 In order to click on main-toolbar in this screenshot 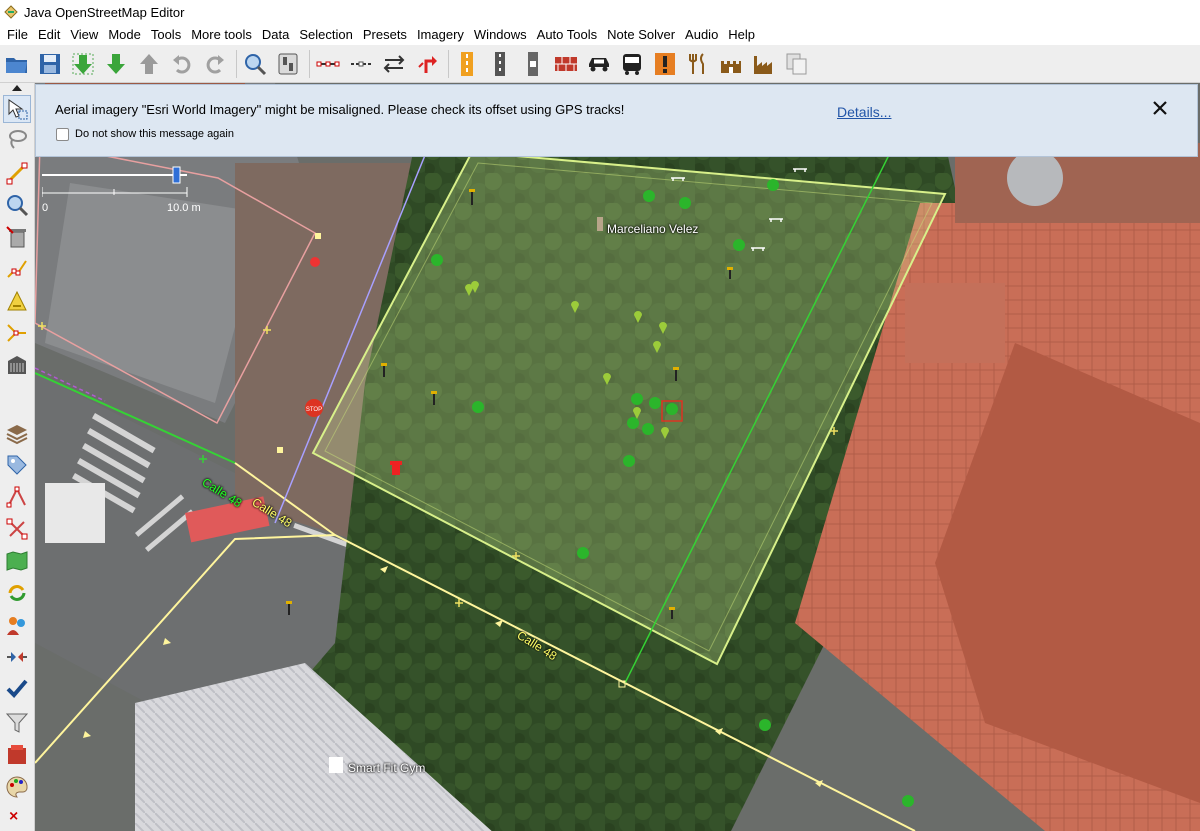, I will do `click(600, 64)`.